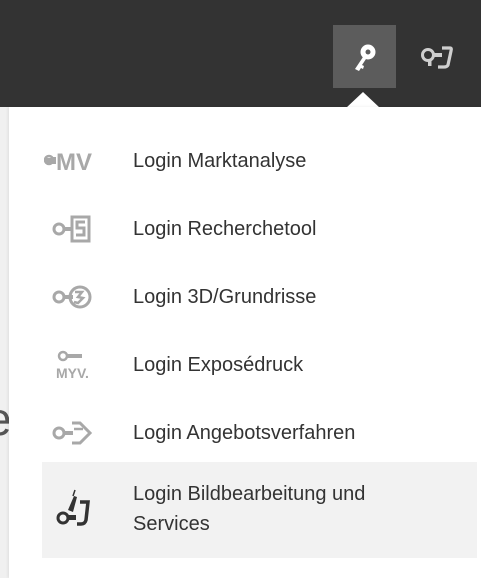  I want to click on menu-item-label: Login Exposédruck, so click(218, 364).